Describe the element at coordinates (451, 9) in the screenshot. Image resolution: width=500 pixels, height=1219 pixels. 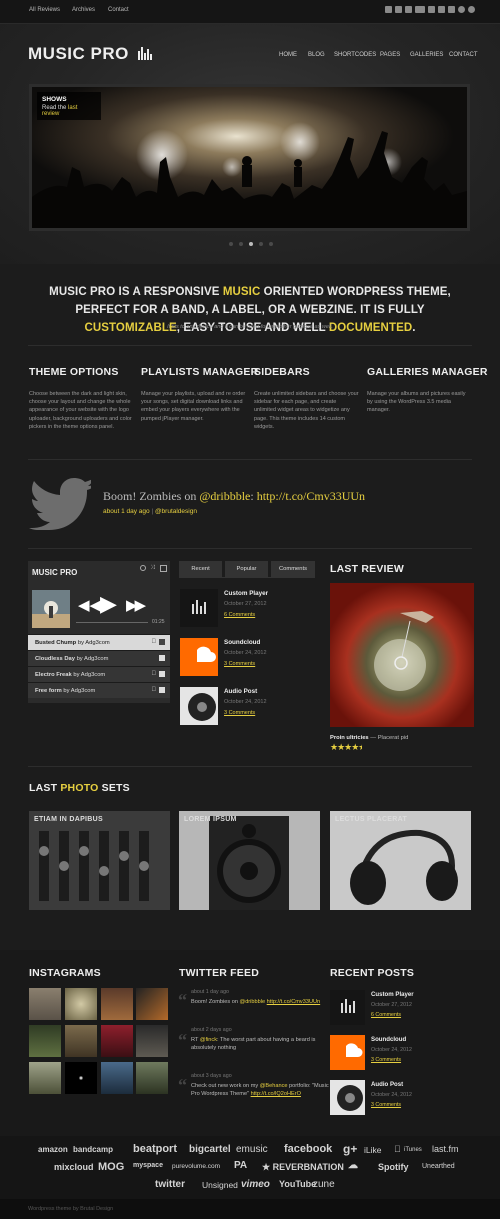
I see `myspace-icon` at that location.